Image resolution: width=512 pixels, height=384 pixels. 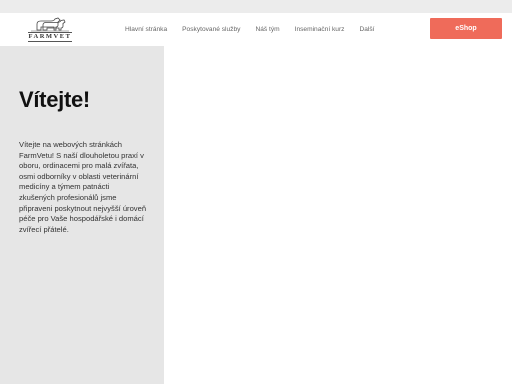 What do you see at coordinates (211, 29) in the screenshot?
I see `nav-item-services: Poskytované služby` at bounding box center [211, 29].